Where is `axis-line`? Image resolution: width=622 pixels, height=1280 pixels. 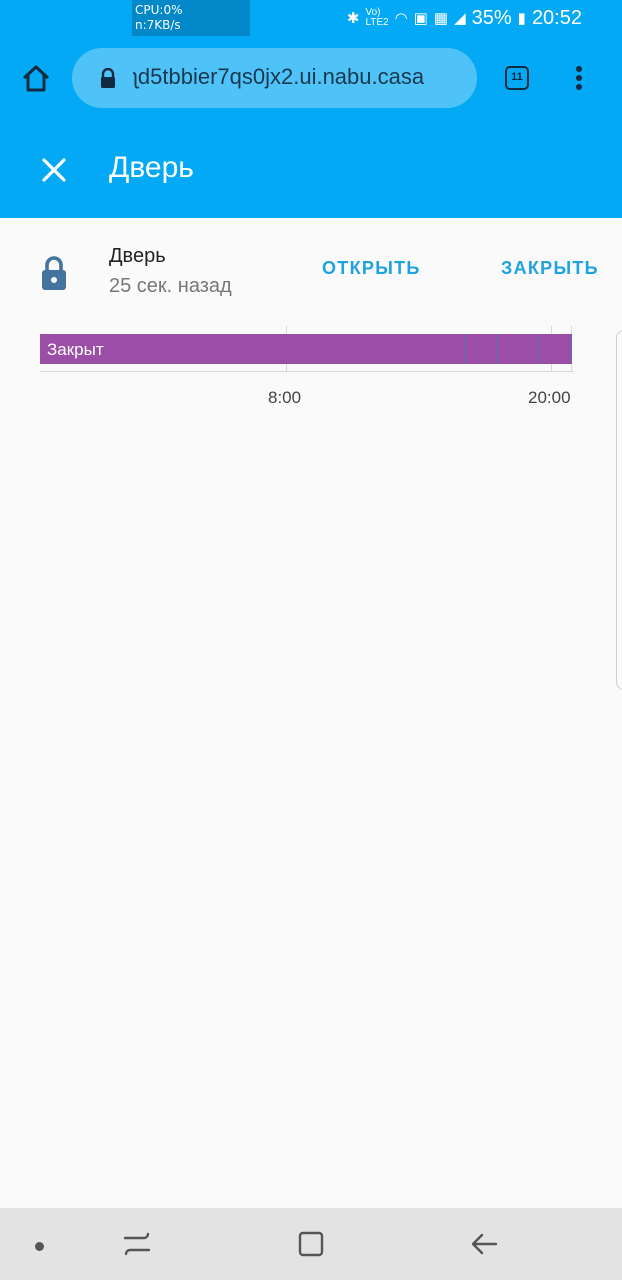 axis-line is located at coordinates (307, 371).